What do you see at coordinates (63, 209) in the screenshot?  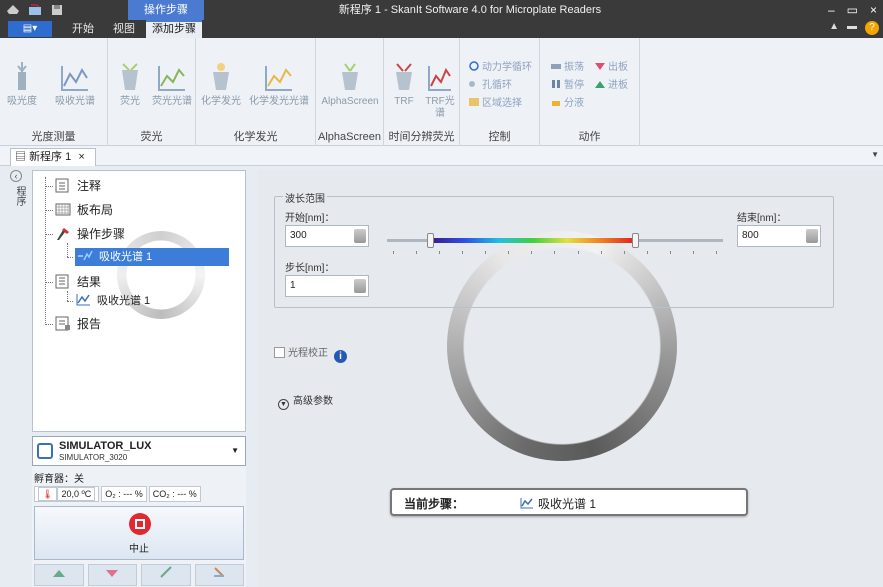 I see `plate-layout-icon` at bounding box center [63, 209].